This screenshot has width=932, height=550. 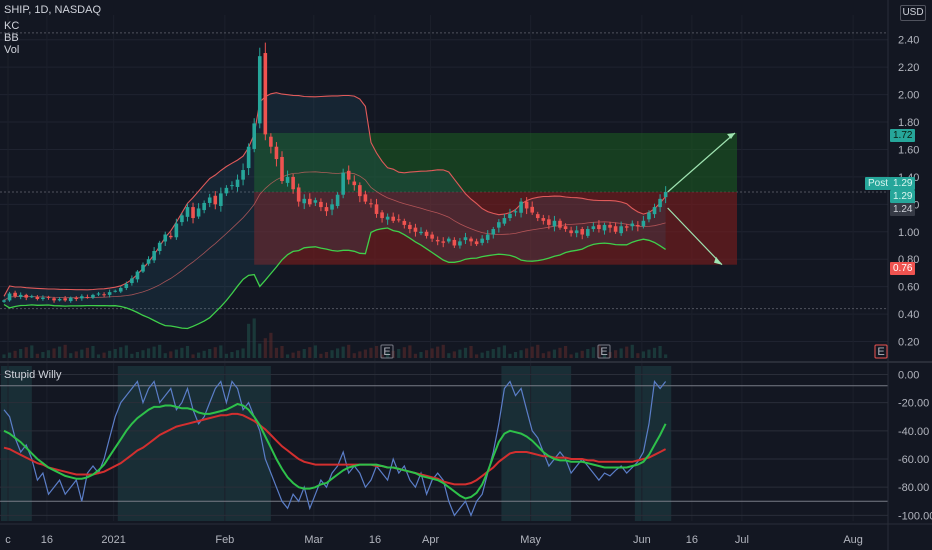 I want to click on oscillator-title: Stupid Willy, so click(x=32, y=375).